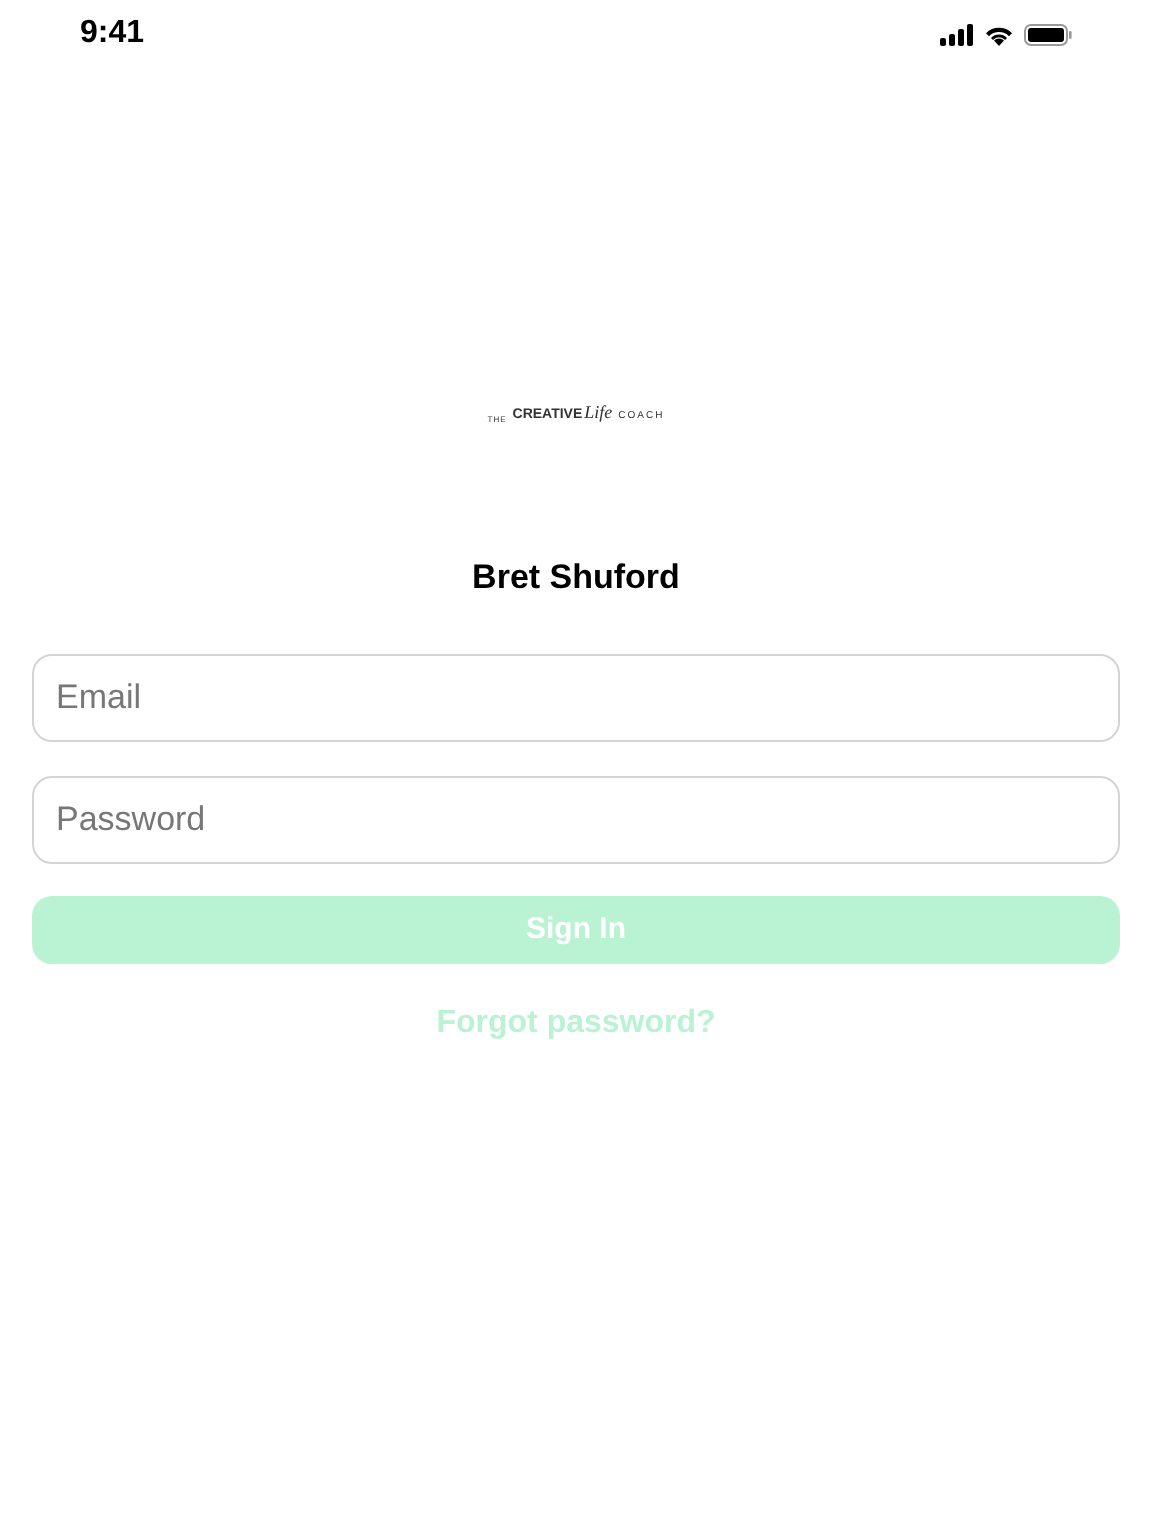  Describe the element at coordinates (576, 820) in the screenshot. I see `input-field: Password` at that location.